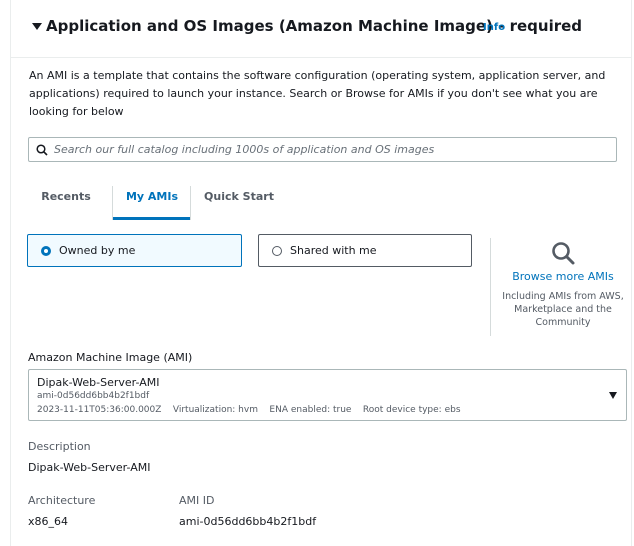 The width and height of the screenshot is (634, 546). Describe the element at coordinates (197, 500) in the screenshot. I see `ami-id-label: AMI ID` at that location.